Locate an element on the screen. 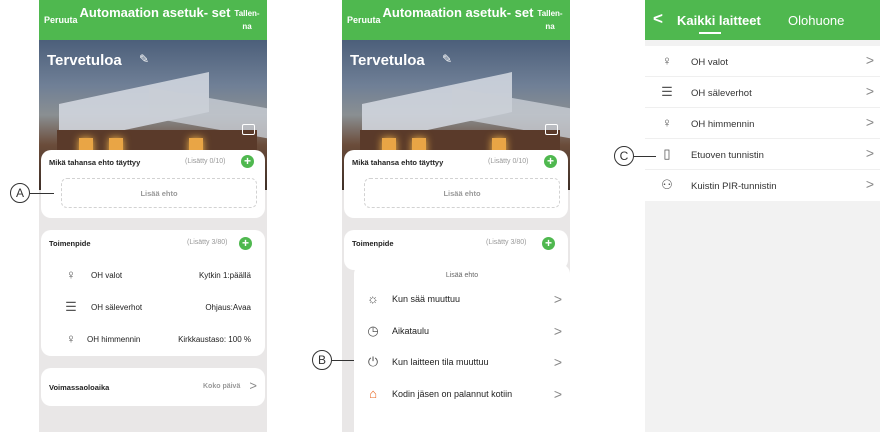  validity-card: Voimassaoloaika Koko päivä > is located at coordinates (153, 387).